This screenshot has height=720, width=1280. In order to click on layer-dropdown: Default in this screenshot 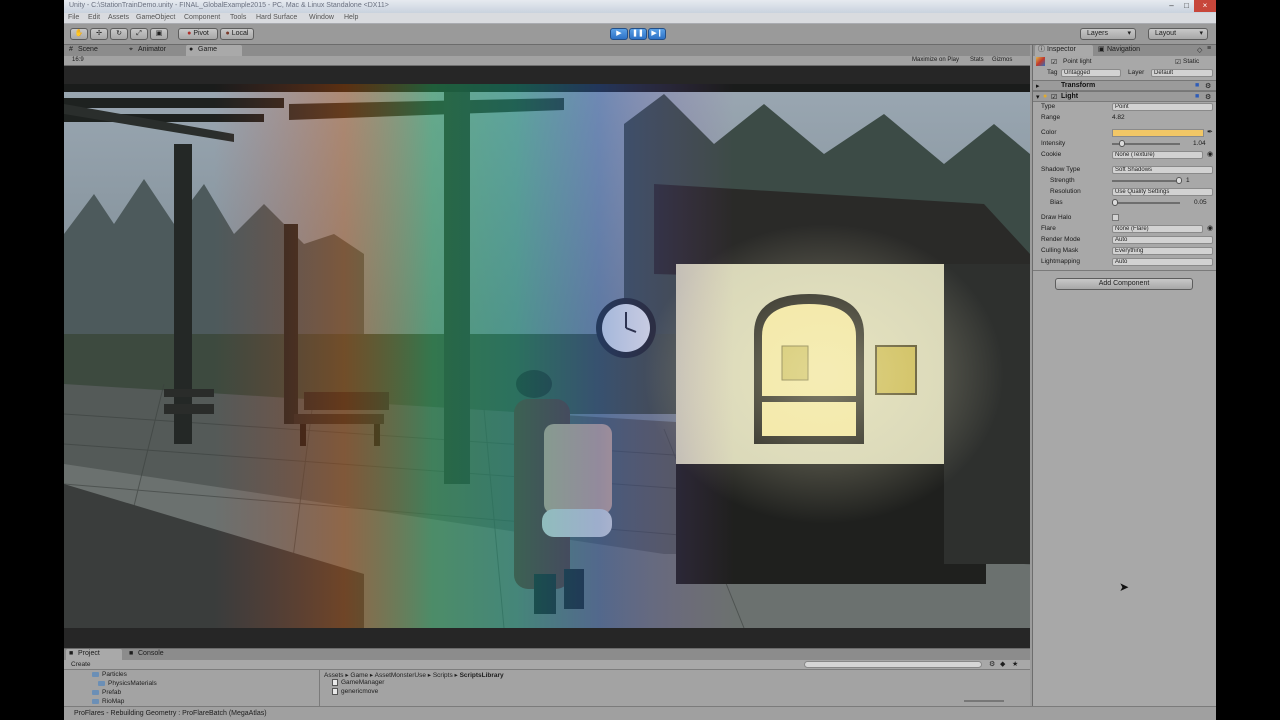, I will do `click(1182, 73)`.